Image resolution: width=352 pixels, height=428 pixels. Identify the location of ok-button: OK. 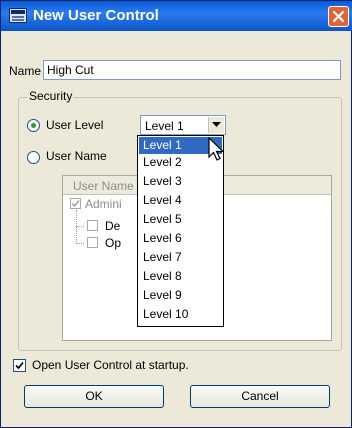
(94, 396).